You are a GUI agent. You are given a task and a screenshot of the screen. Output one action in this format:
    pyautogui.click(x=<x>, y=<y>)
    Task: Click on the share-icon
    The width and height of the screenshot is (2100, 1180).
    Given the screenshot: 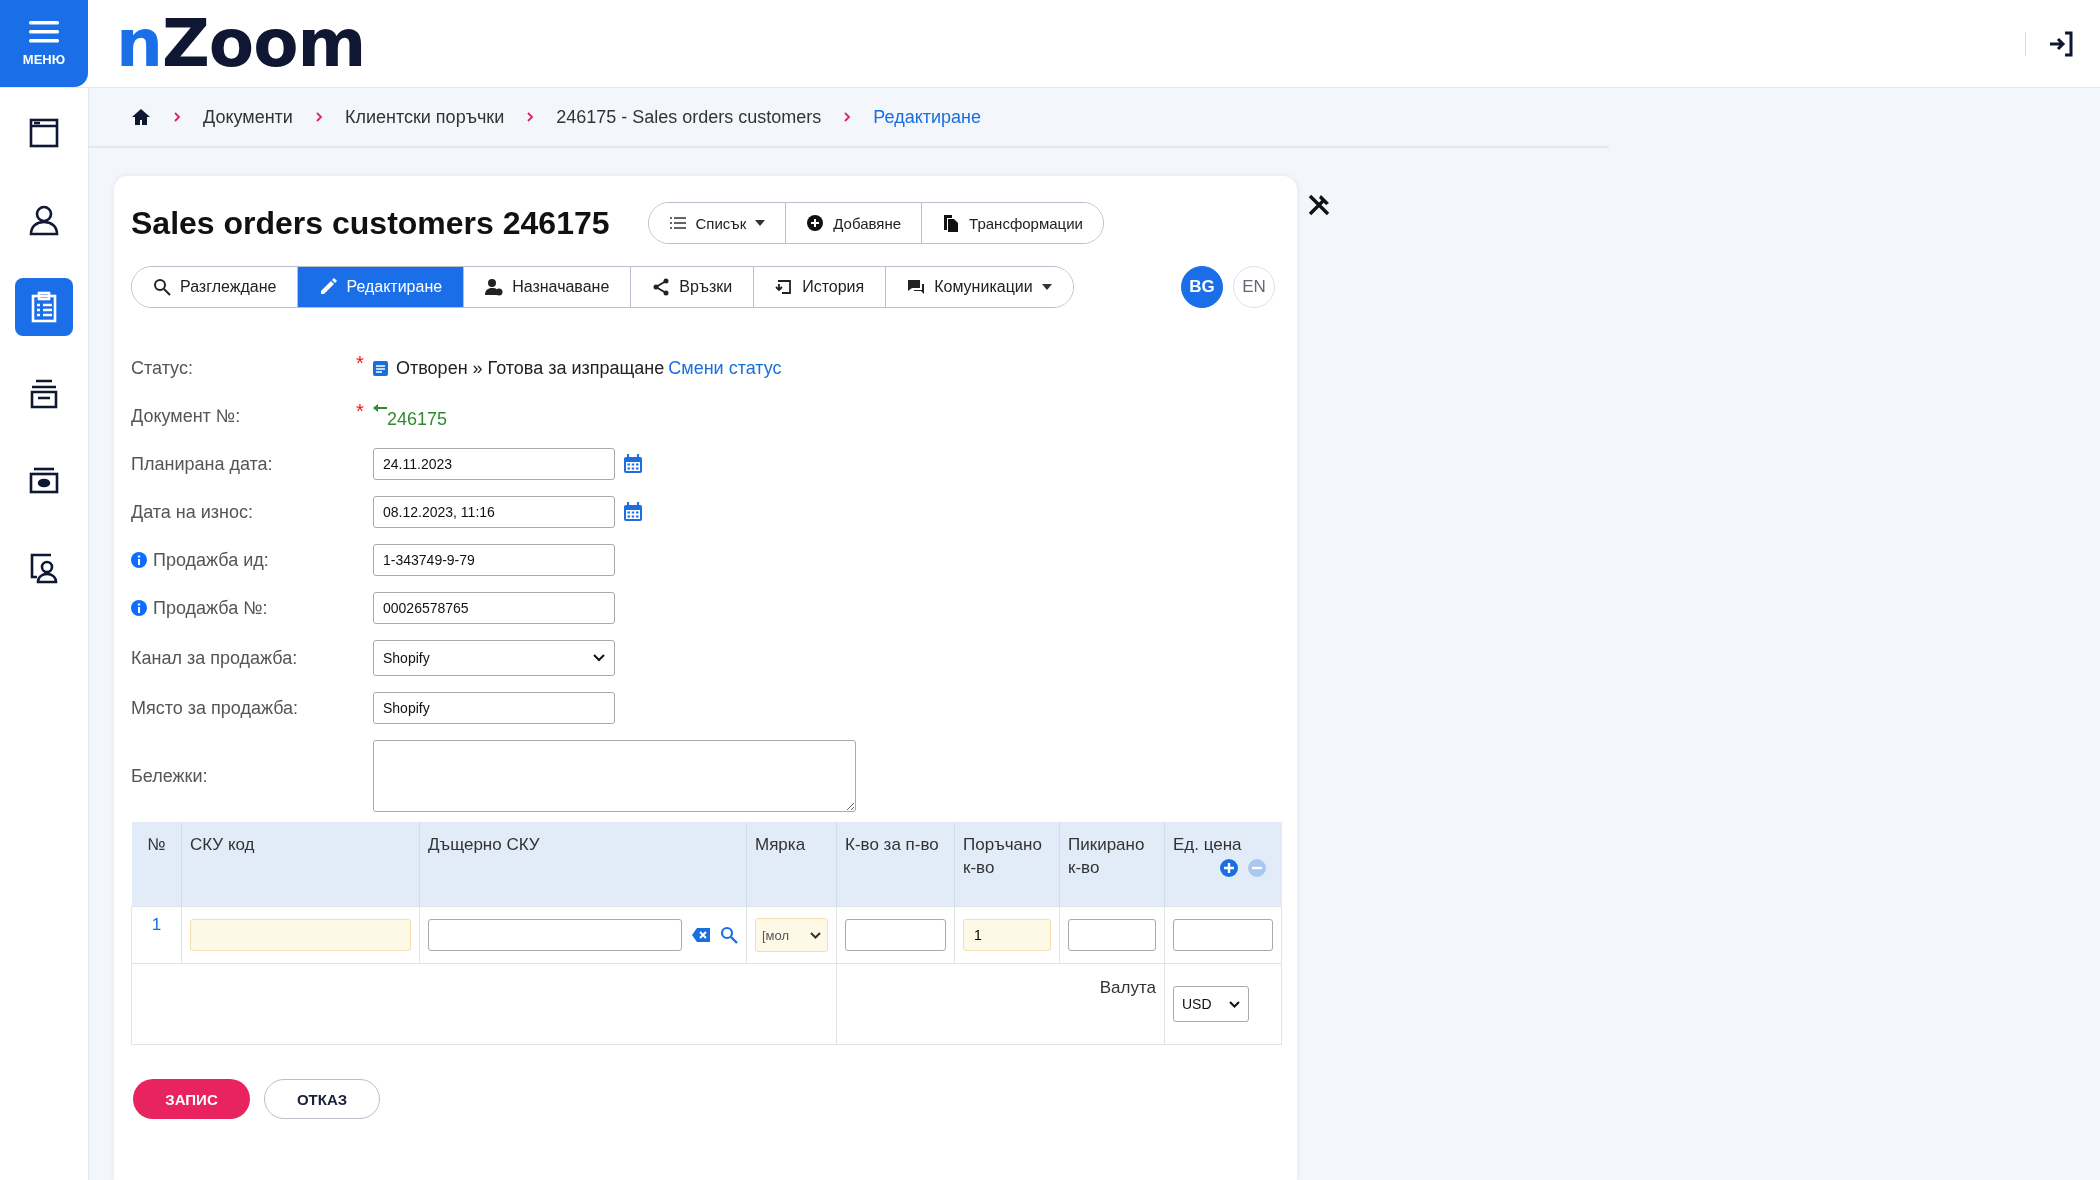 What is the action you would take?
    pyautogui.click(x=661, y=287)
    